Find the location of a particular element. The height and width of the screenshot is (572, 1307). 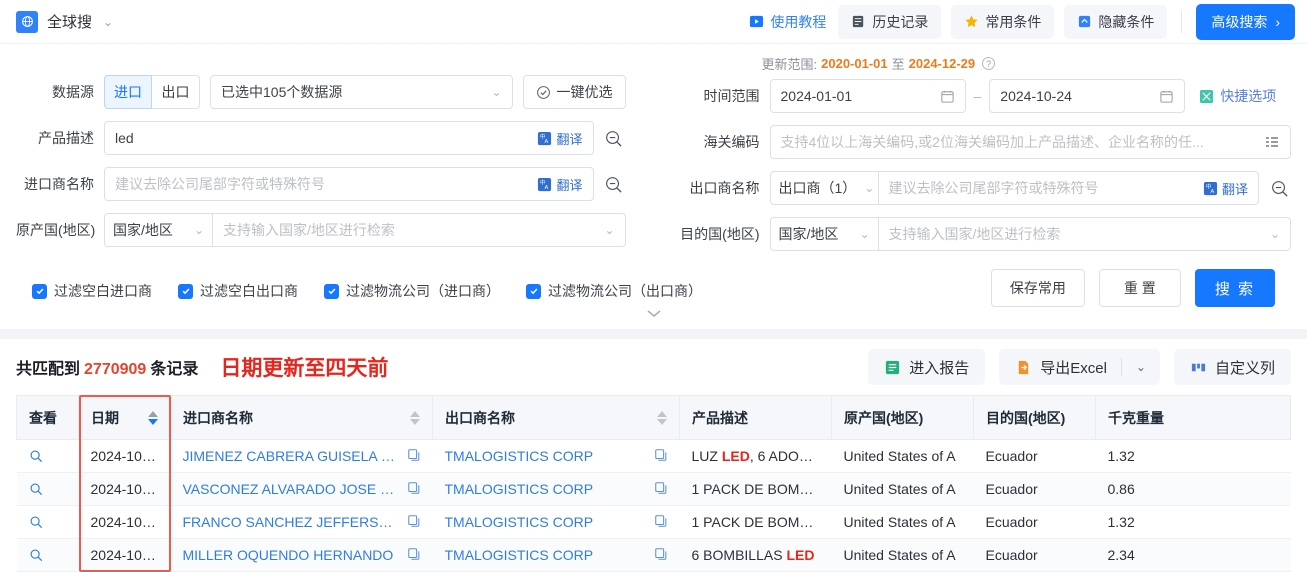

importer-link: MILLER OQUENDO HERNANDO is located at coordinates (288, 555).